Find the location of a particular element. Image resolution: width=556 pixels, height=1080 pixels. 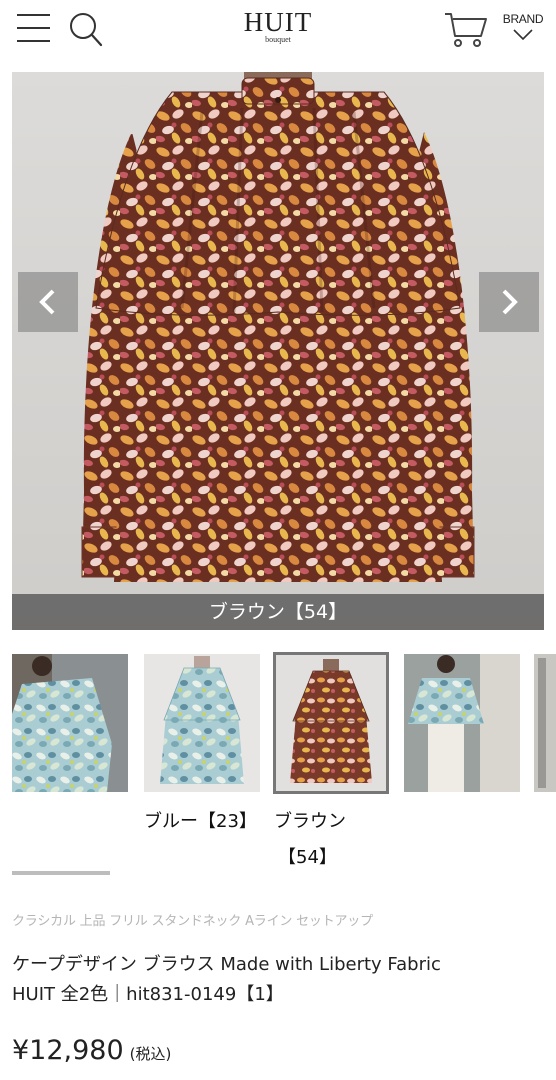

thumbnail-partial is located at coordinates (545, 723).